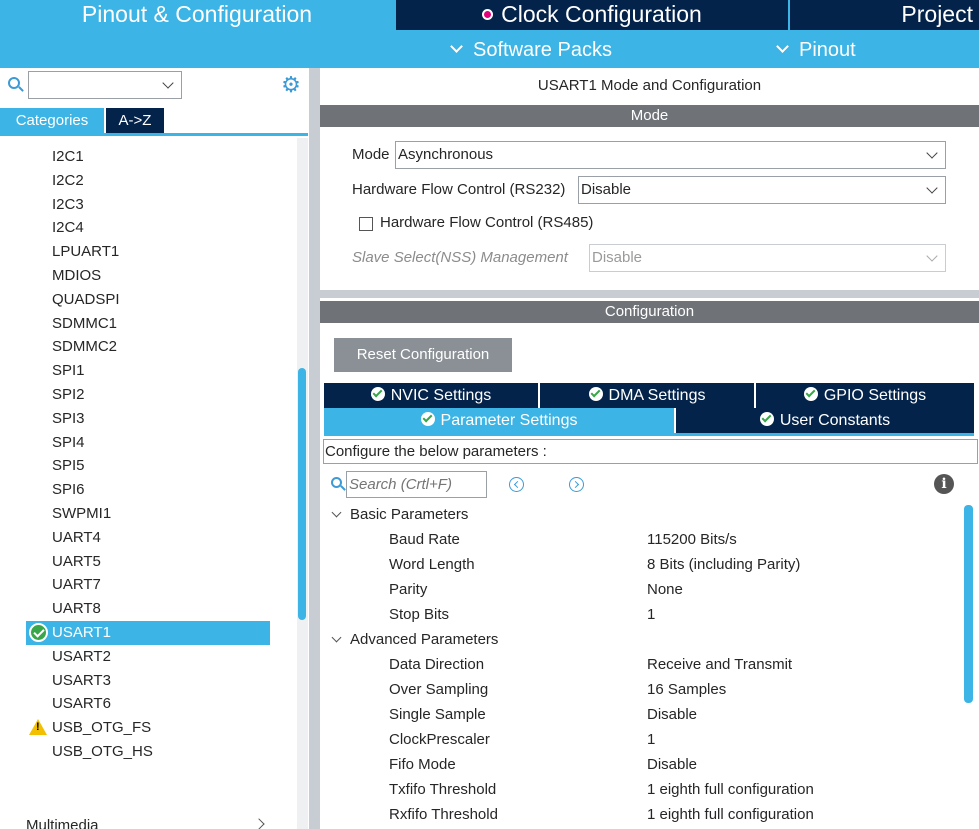 The height and width of the screenshot is (829, 979). I want to click on pinout-menu: Pinout, so click(816, 50).